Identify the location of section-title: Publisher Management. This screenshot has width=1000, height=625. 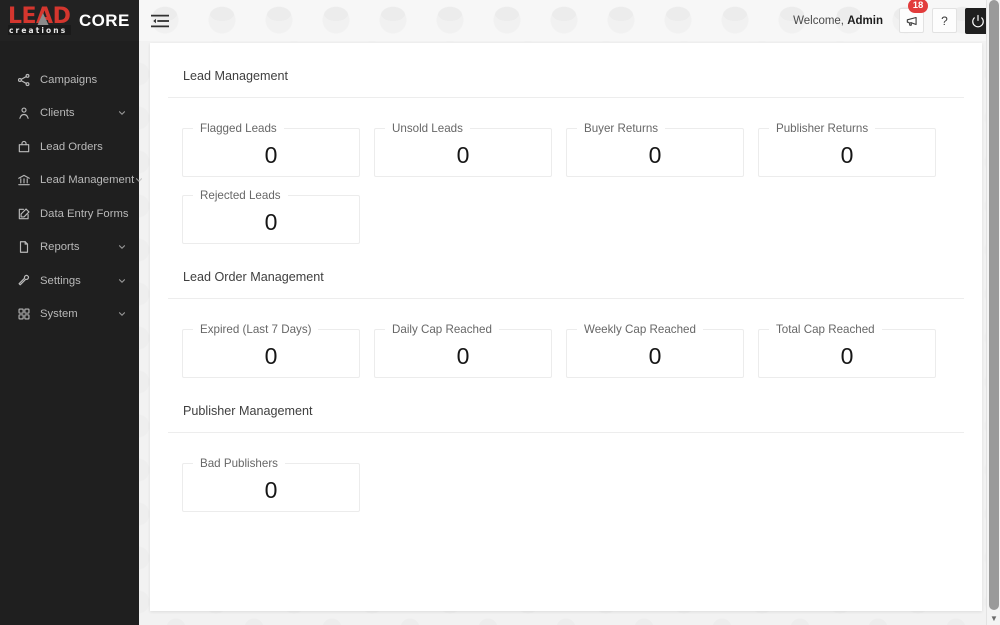
(248, 411).